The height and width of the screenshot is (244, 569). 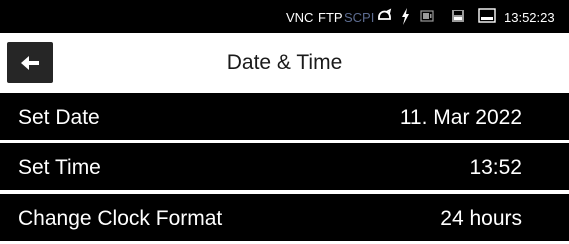 I want to click on battery-icon, so click(x=427, y=16).